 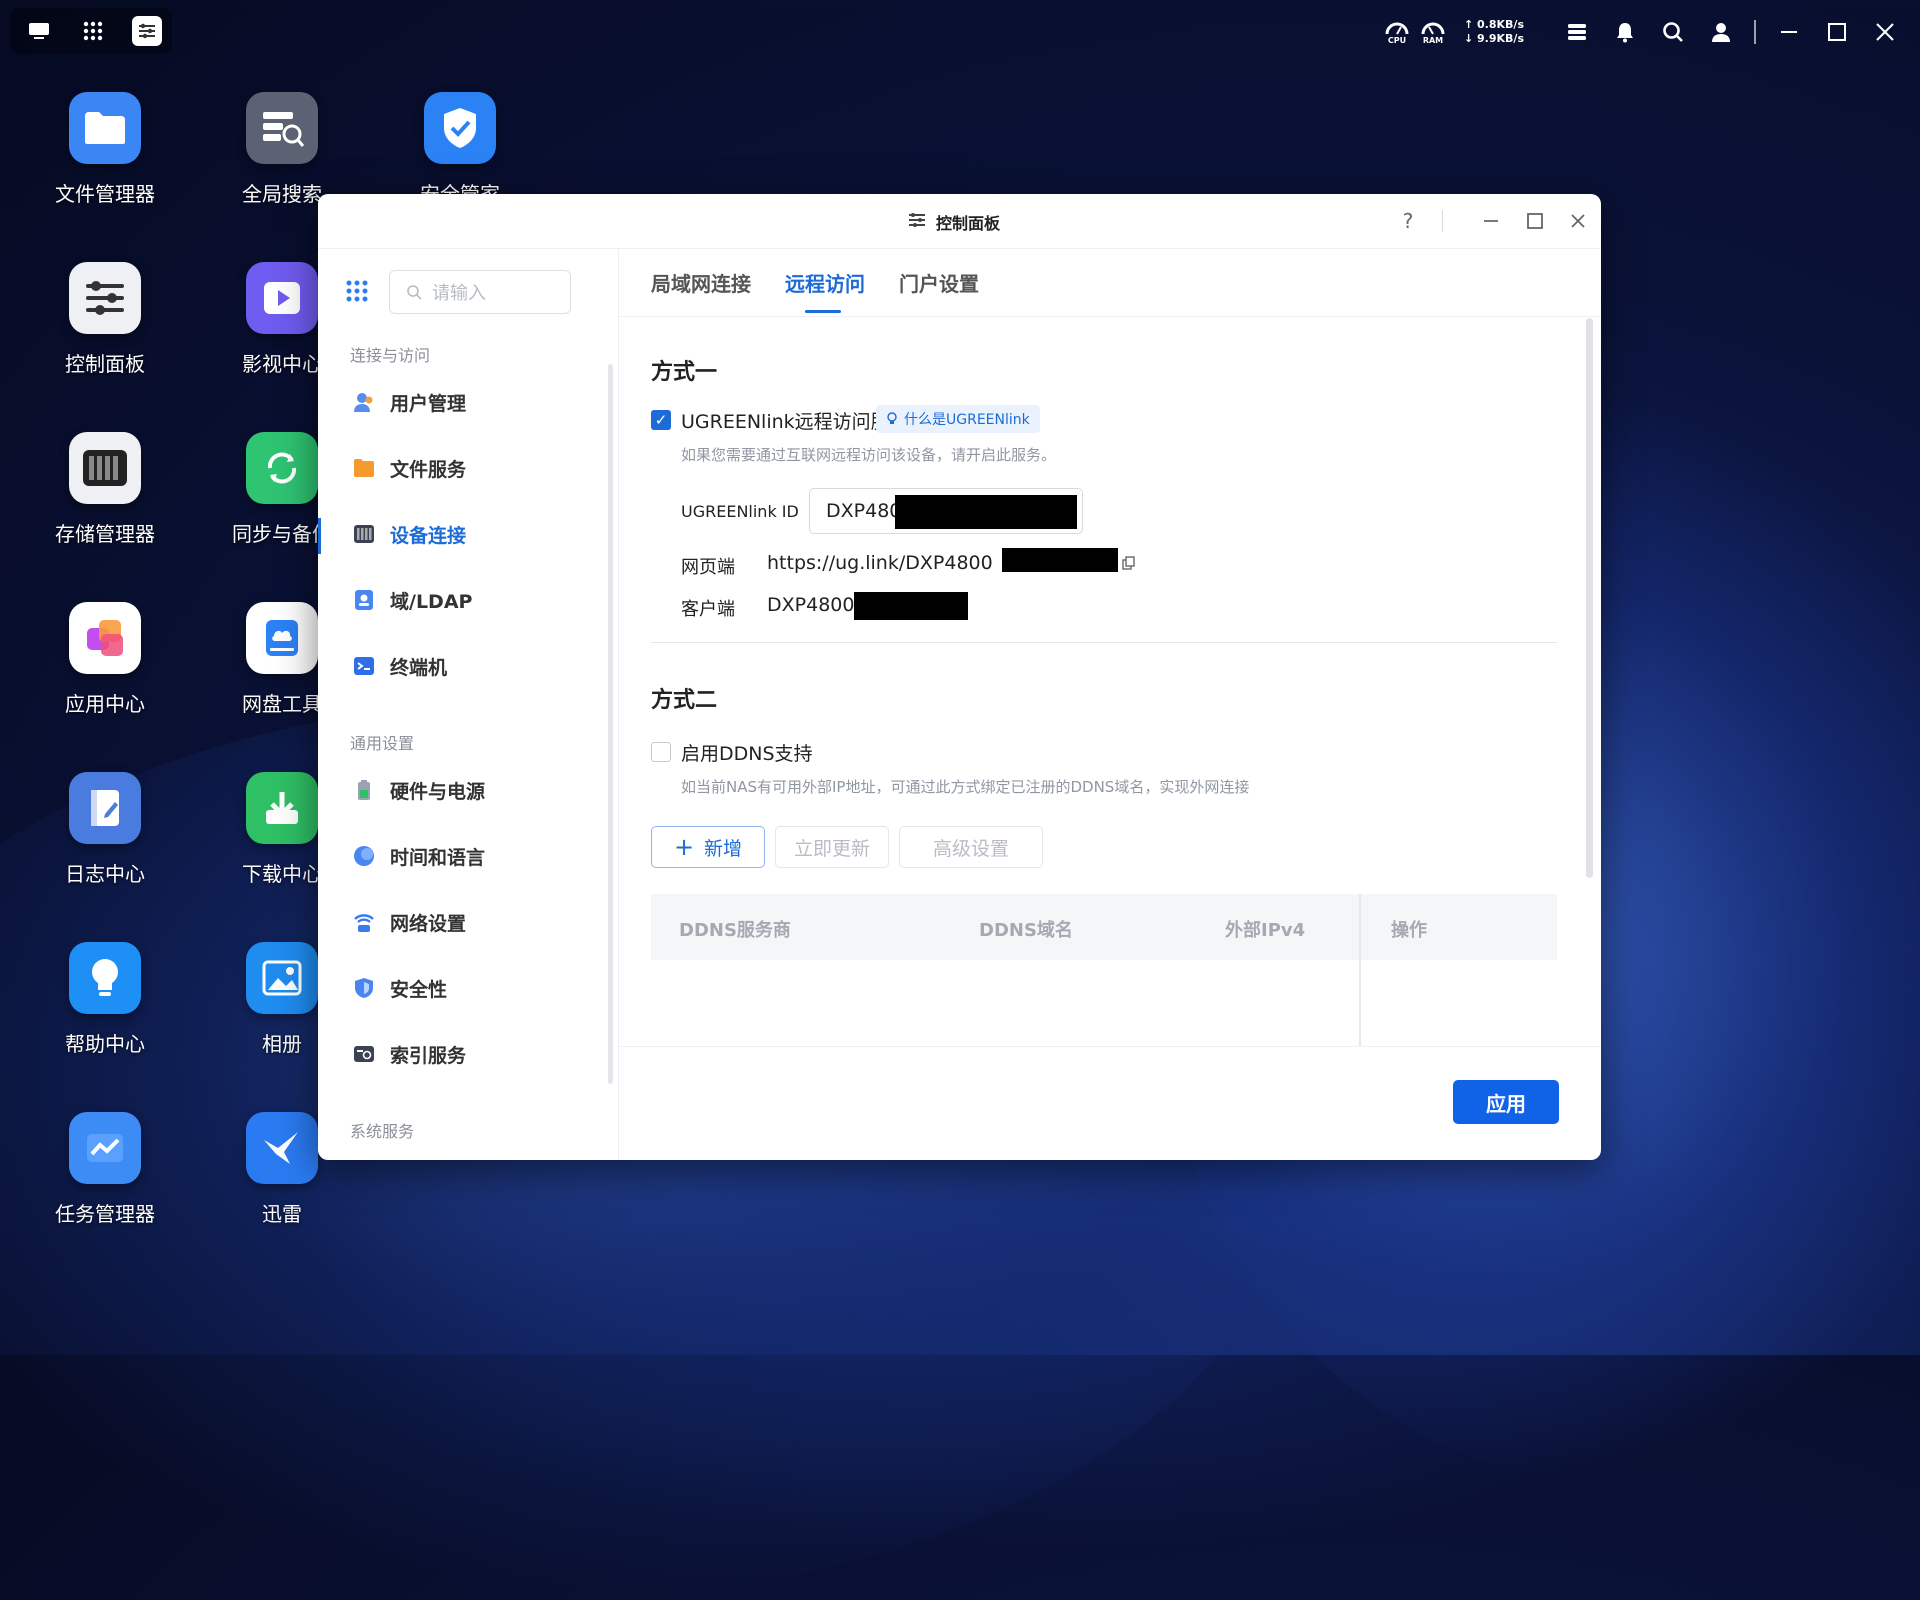 What do you see at coordinates (364, 666) in the screenshot?
I see `terminal-icon` at bounding box center [364, 666].